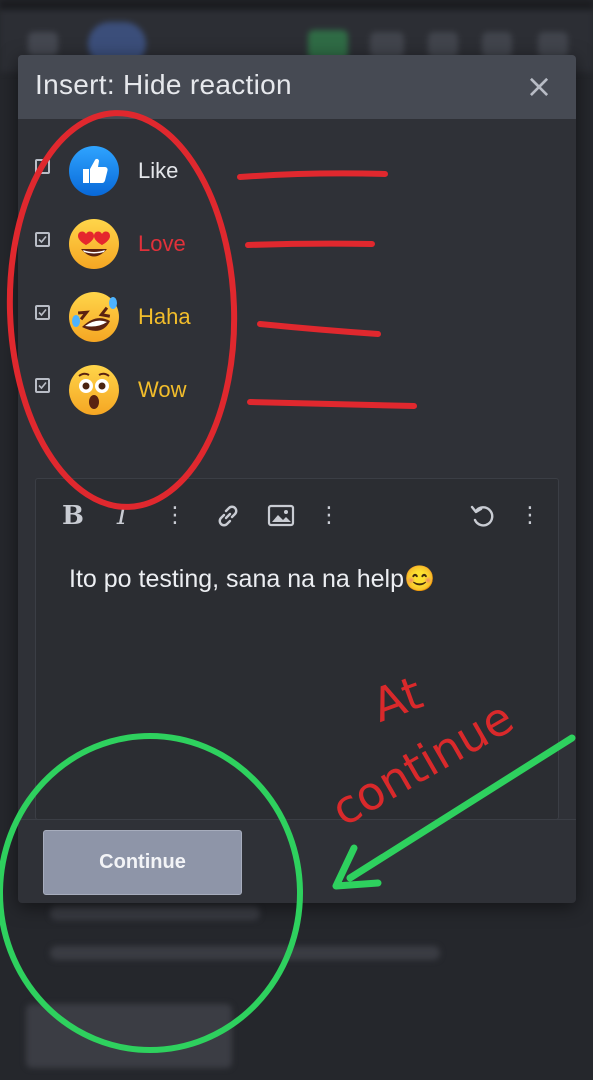 This screenshot has height=1080, width=593. What do you see at coordinates (94, 317) in the screenshot?
I see `haha-icon` at bounding box center [94, 317].